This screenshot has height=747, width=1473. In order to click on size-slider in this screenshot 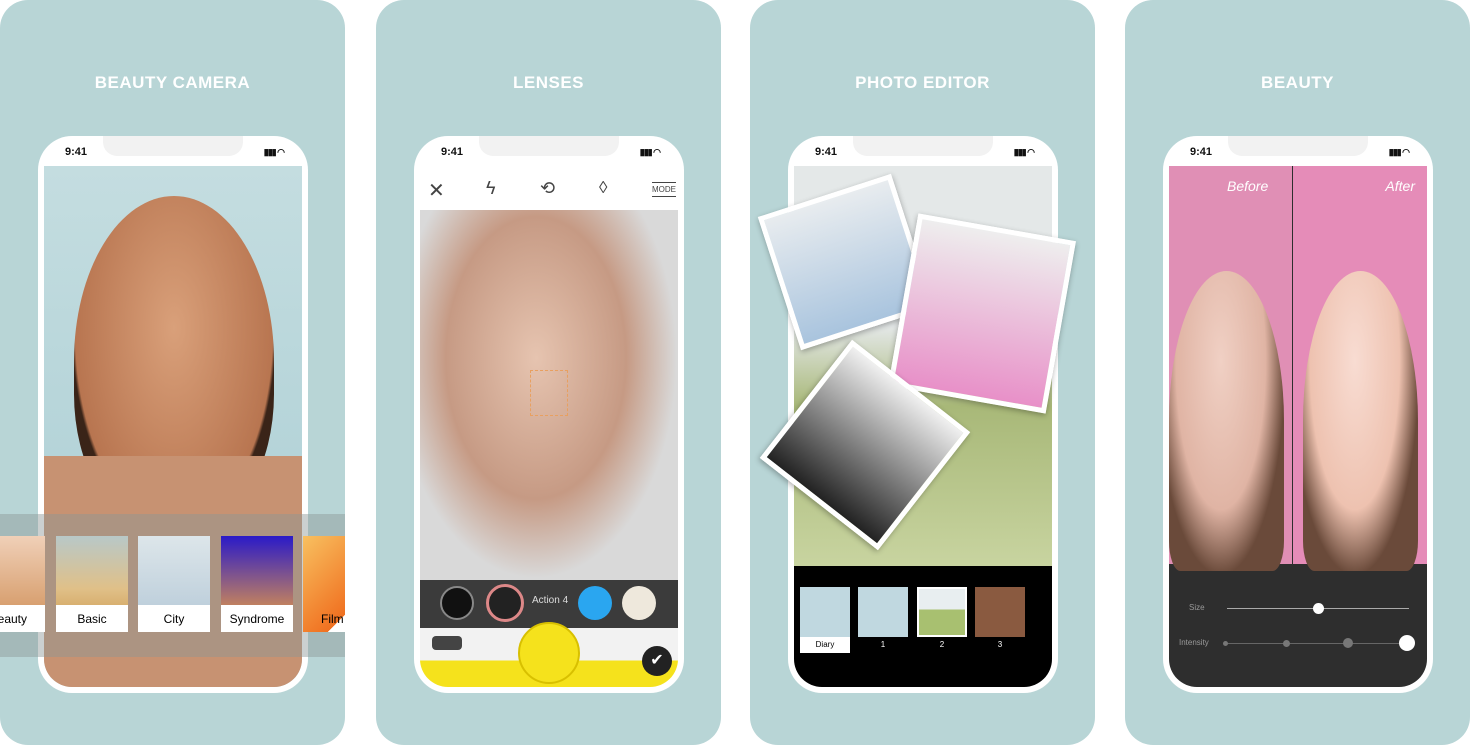, I will do `click(1318, 608)`.